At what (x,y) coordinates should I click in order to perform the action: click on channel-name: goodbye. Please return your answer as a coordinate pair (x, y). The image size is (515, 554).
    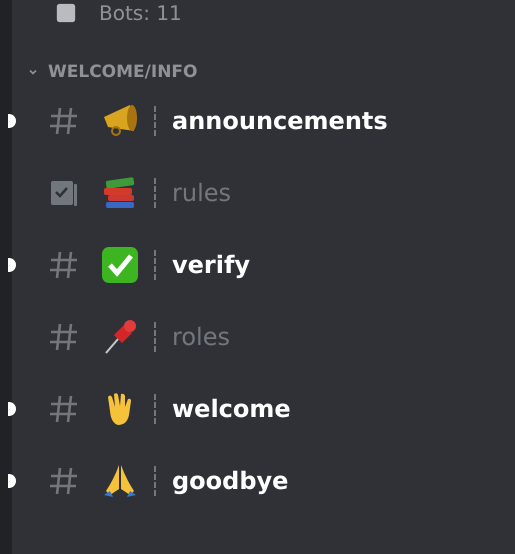
    Looking at the image, I should click on (230, 481).